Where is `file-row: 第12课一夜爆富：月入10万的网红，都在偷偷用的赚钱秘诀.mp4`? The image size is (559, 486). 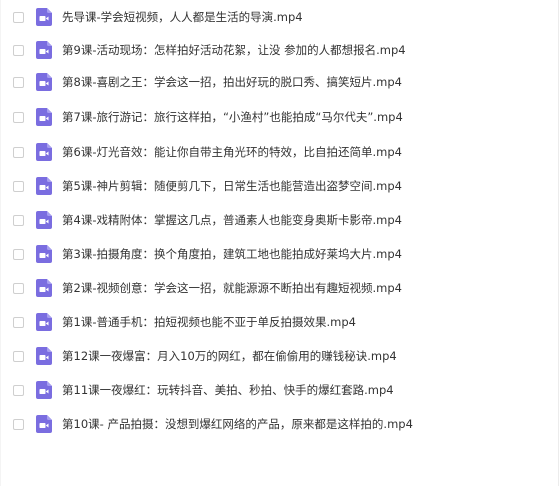 file-row: 第12课一夜爆富：月入10万的网红，都在偷偷用的赚钱秘诀.mp4 is located at coordinates (280, 356).